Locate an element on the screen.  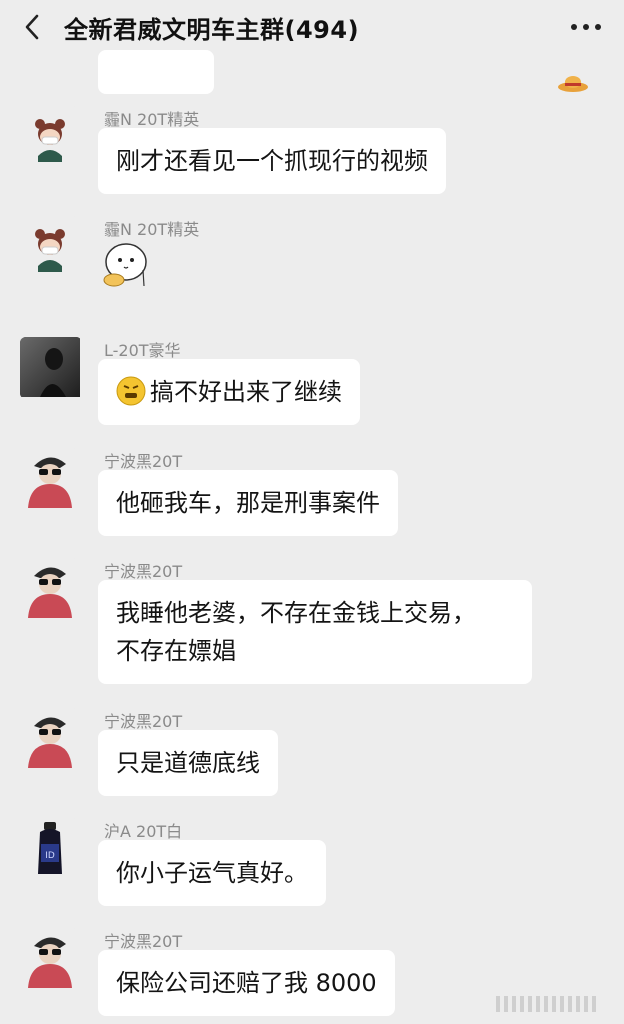
message-bubble: 刚才还看见一个抓现行的视频 is located at coordinates (272, 161).